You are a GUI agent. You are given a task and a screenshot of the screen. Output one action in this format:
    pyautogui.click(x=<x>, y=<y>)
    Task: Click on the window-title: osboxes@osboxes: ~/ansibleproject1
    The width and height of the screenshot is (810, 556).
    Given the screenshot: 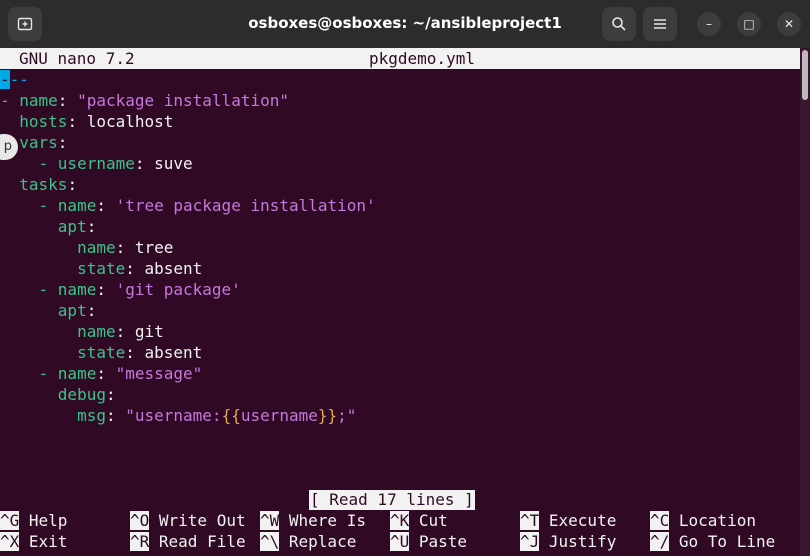 What is the action you would take?
    pyautogui.click(x=405, y=23)
    